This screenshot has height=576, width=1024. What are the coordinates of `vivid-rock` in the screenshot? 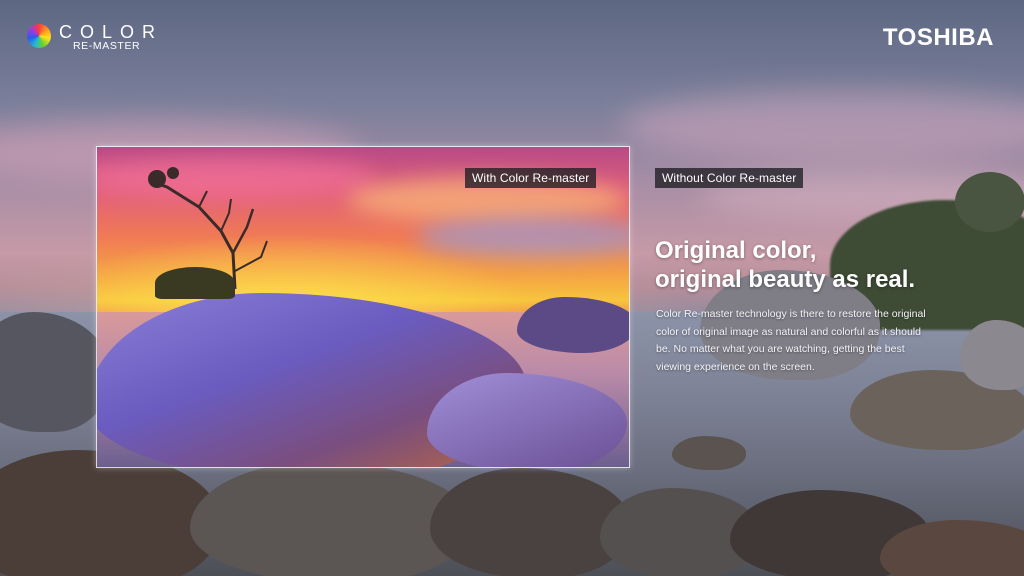 It's located at (573, 325).